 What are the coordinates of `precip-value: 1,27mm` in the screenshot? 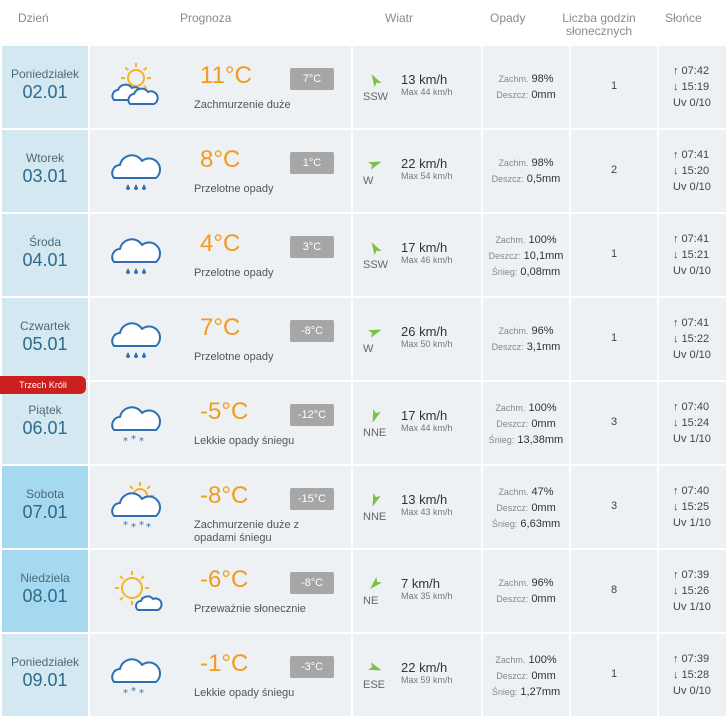 It's located at (540, 692).